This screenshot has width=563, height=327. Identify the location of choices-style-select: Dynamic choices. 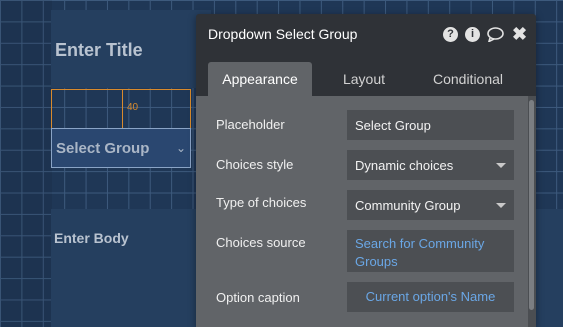
(430, 165).